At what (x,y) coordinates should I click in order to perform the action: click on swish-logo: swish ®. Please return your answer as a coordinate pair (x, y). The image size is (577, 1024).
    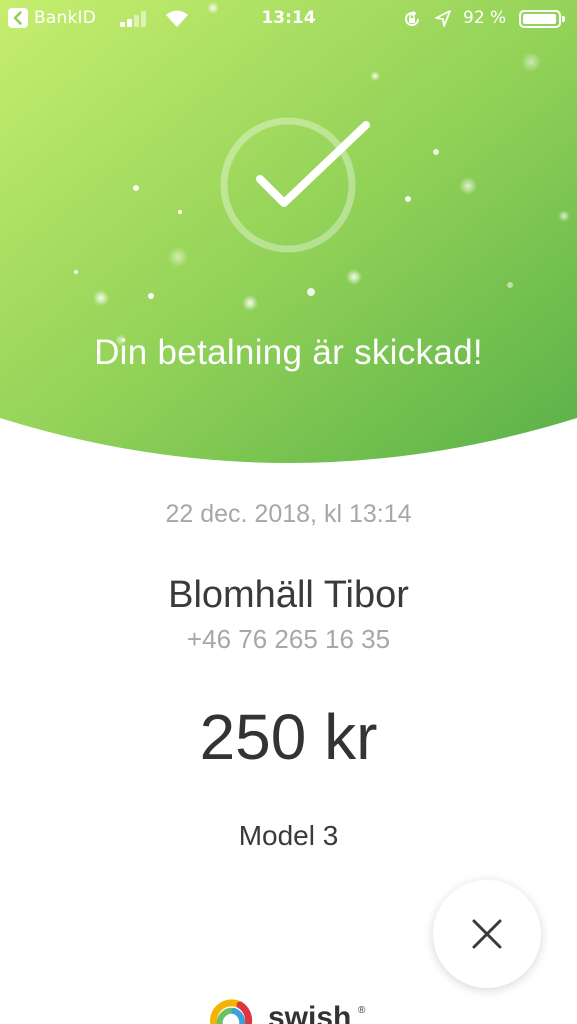
    Looking at the image, I should click on (289, 1009).